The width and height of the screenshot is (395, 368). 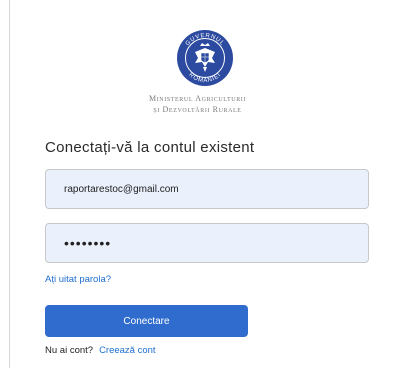 I want to click on signup-row: Nu ai cont? Creează cont, so click(x=100, y=350).